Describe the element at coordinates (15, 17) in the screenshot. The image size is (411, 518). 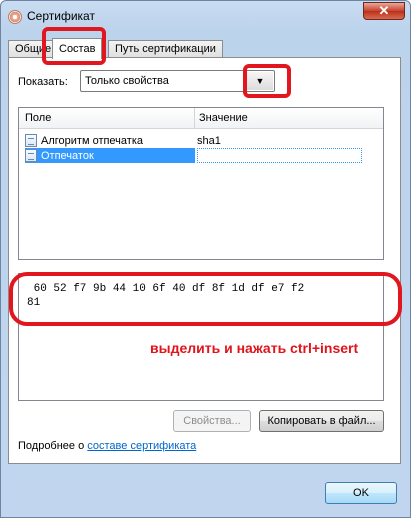
I see `certificate-icon` at that location.